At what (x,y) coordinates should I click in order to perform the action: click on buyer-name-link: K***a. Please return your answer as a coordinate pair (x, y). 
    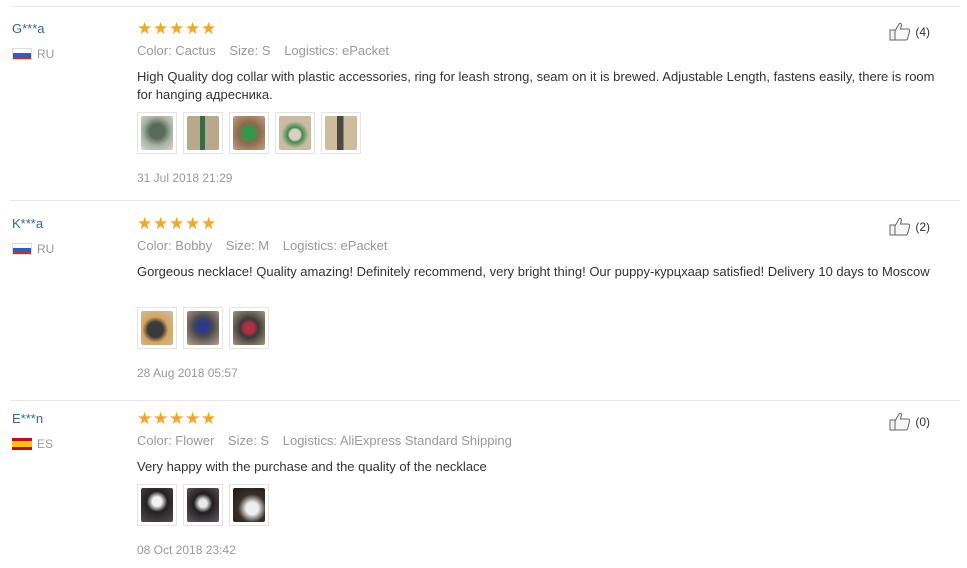
    Looking at the image, I should click on (27, 223).